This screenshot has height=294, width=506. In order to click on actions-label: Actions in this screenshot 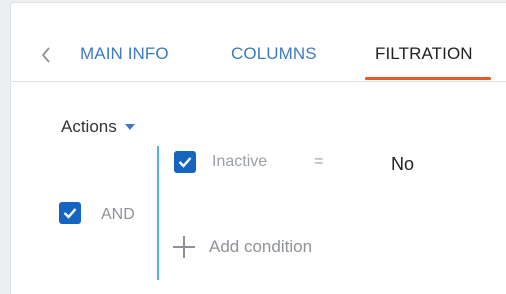, I will do `click(89, 126)`.